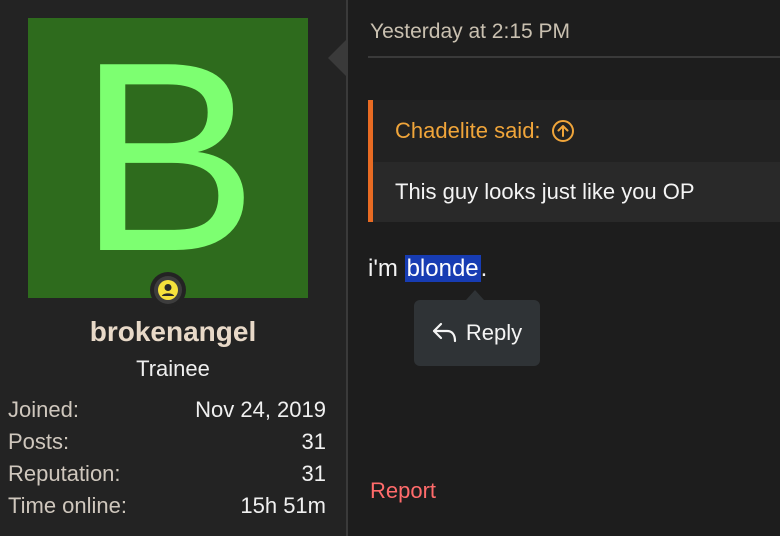  I want to click on stat-label: Reputation:, so click(64, 473).